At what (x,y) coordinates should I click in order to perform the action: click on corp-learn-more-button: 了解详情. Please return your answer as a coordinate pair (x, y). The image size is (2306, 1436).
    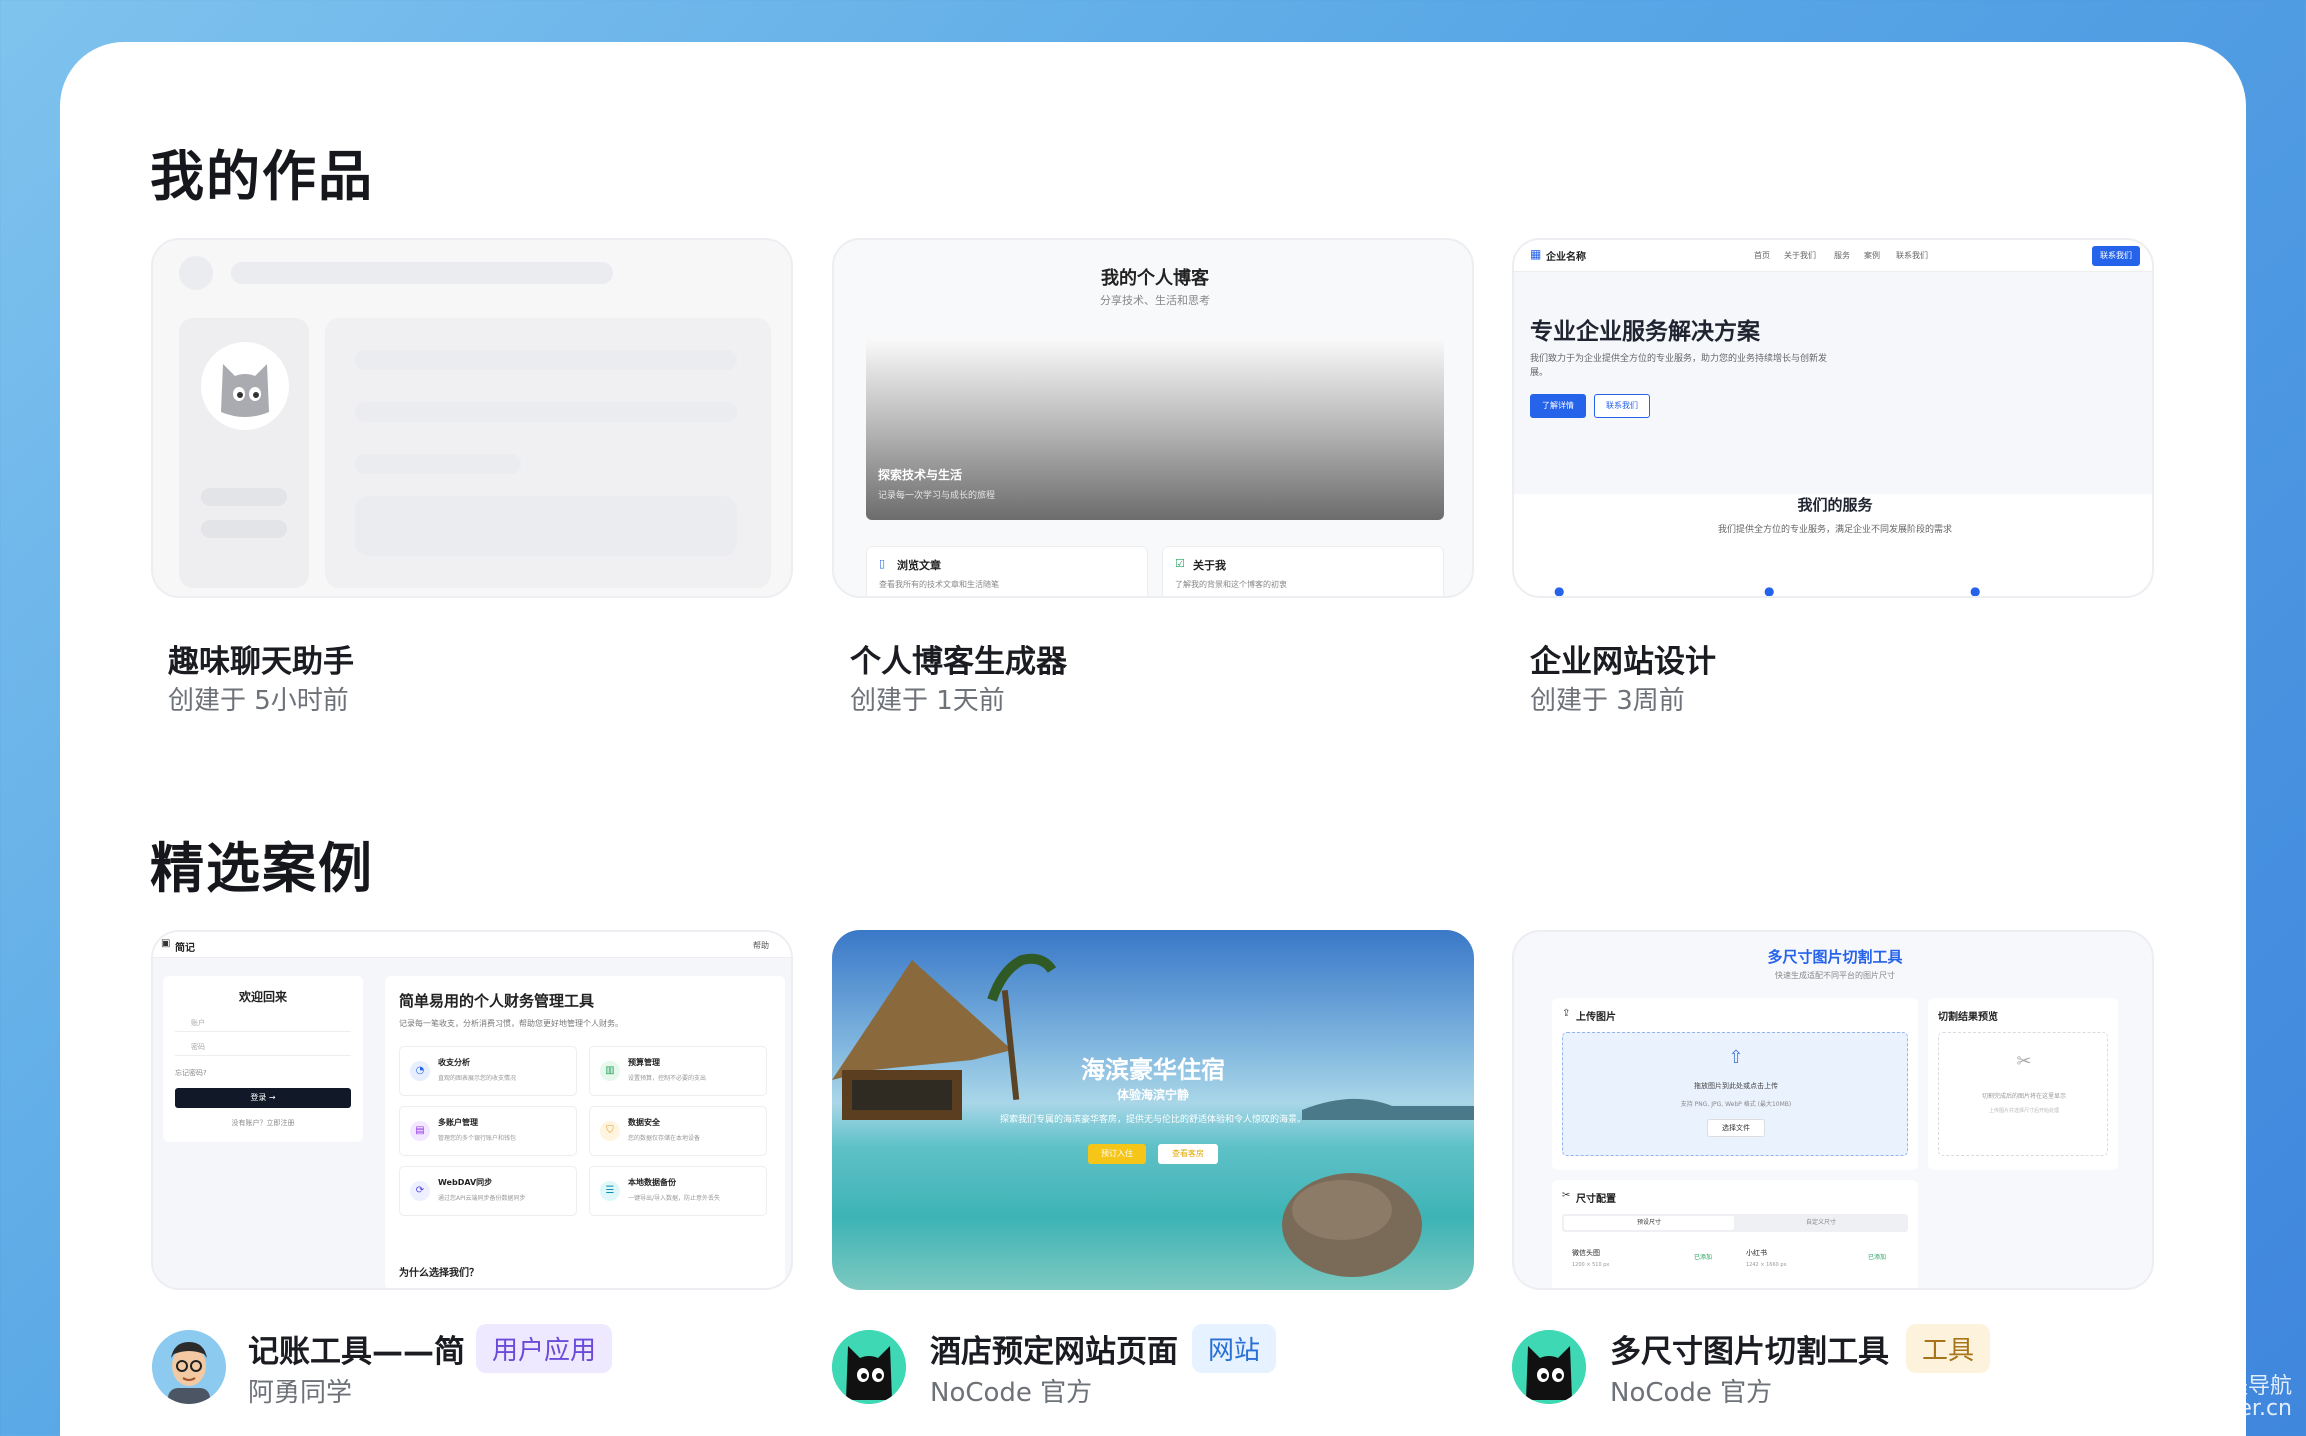
    Looking at the image, I should click on (1558, 406).